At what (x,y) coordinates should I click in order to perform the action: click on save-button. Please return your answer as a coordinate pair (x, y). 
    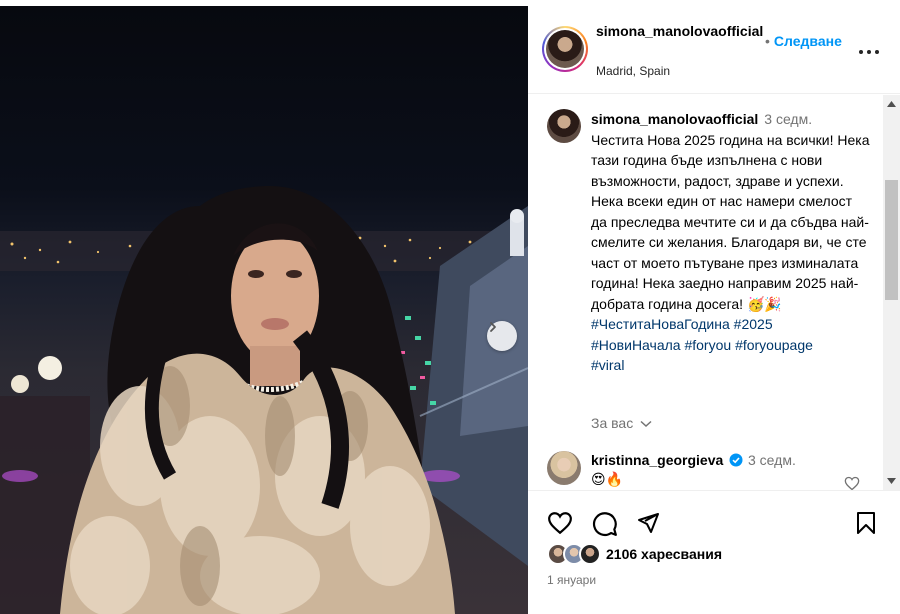
    Looking at the image, I should click on (866, 525).